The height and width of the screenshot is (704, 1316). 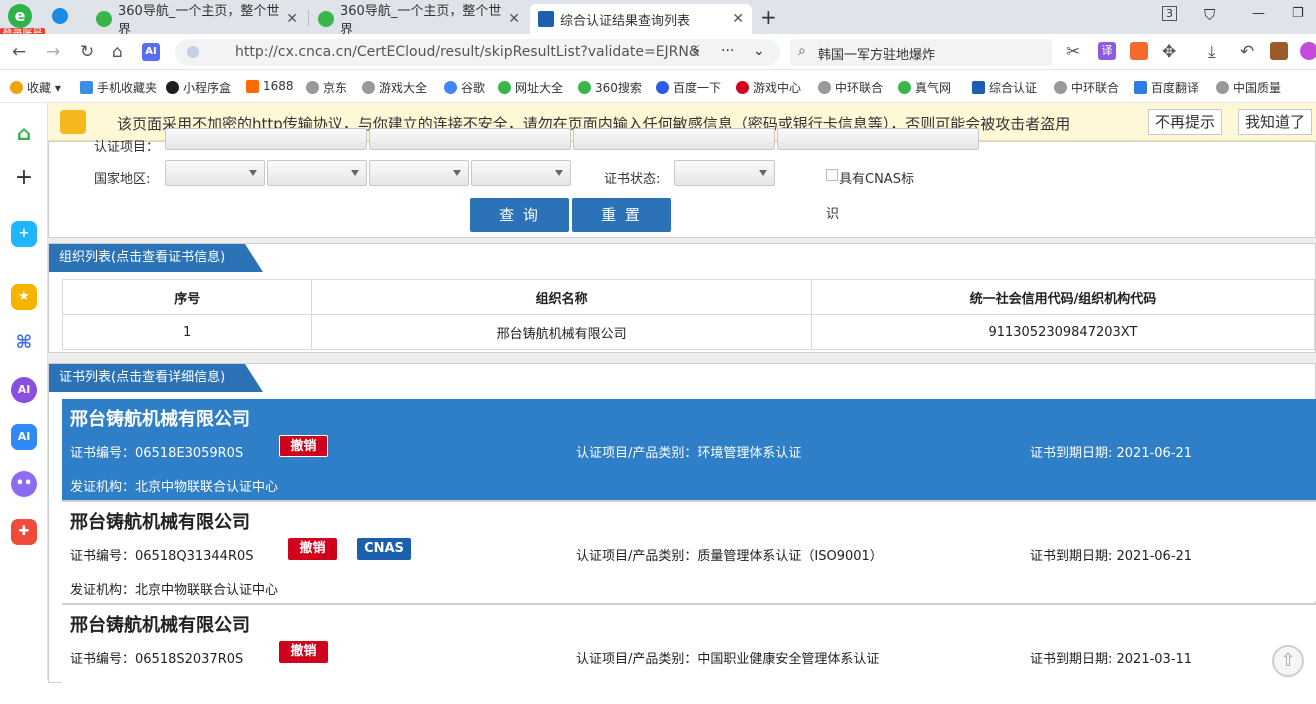 I want to click on cell-index: 1, so click(x=187, y=332).